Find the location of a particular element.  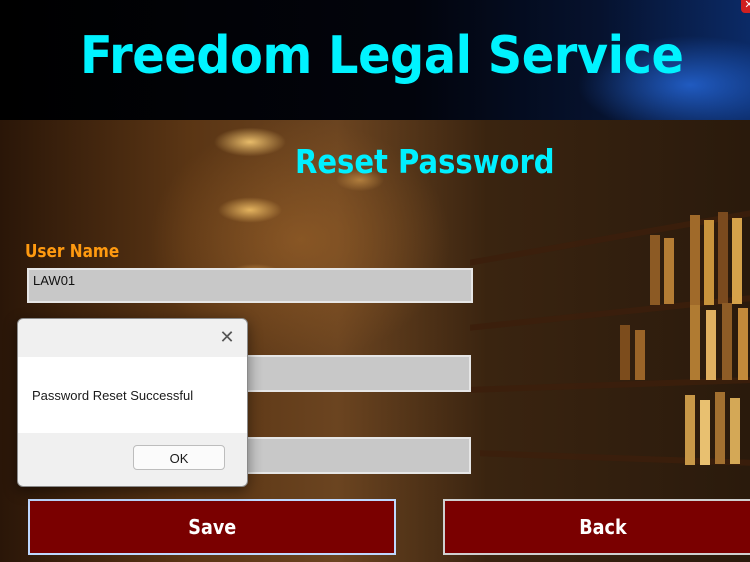

username-field: LAW01 is located at coordinates (250, 285).